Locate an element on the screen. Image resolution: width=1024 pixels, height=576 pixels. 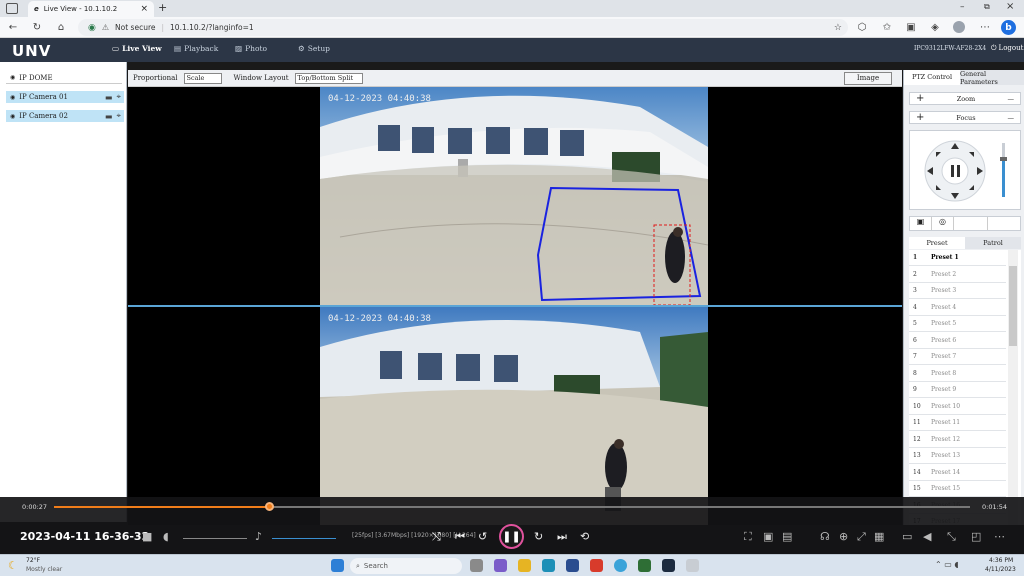
crop-icon: ⛶ is located at coordinates (748, 537).